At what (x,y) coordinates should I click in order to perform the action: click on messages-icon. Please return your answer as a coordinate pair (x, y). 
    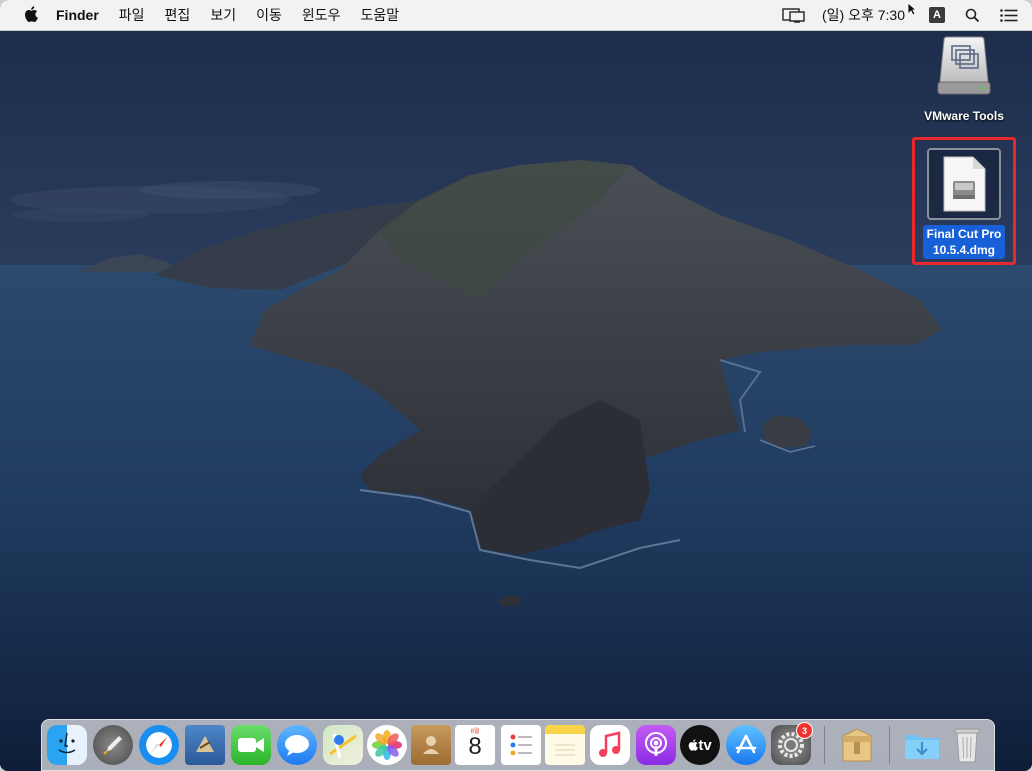
    Looking at the image, I should click on (297, 745).